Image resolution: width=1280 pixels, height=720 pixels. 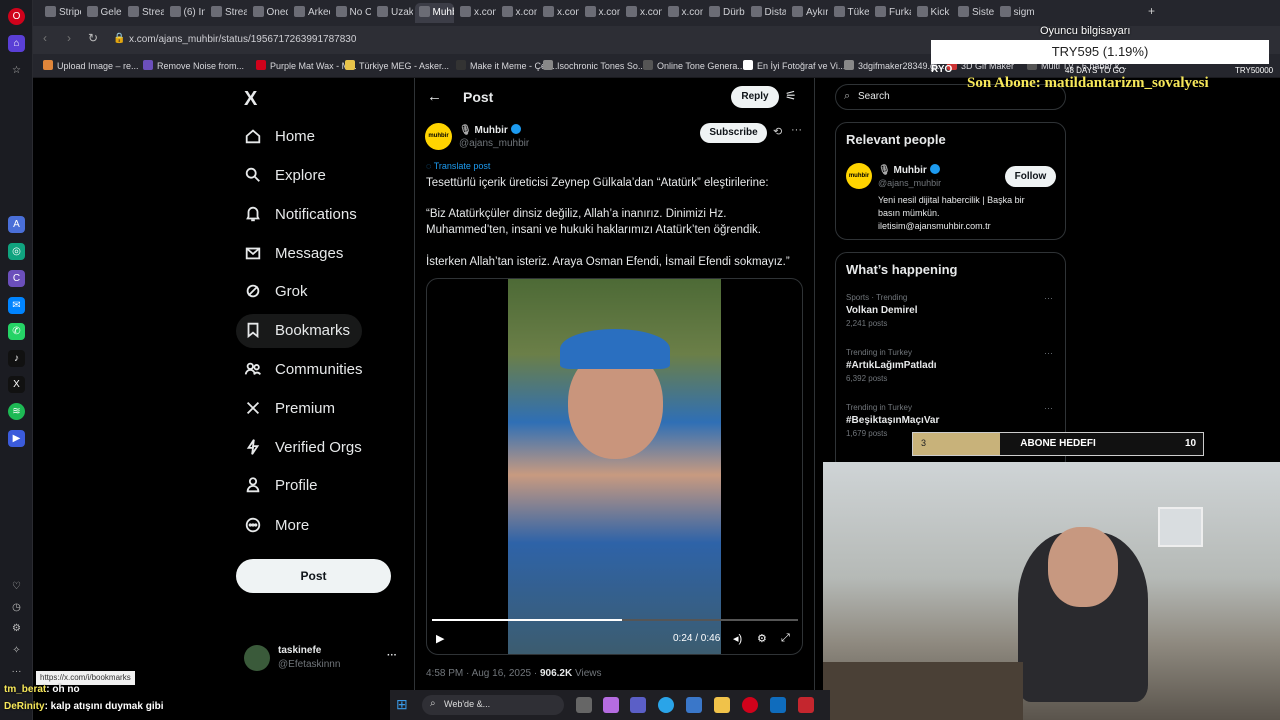 I want to click on author-name: 🎙 Muhbir, so click(x=490, y=130).